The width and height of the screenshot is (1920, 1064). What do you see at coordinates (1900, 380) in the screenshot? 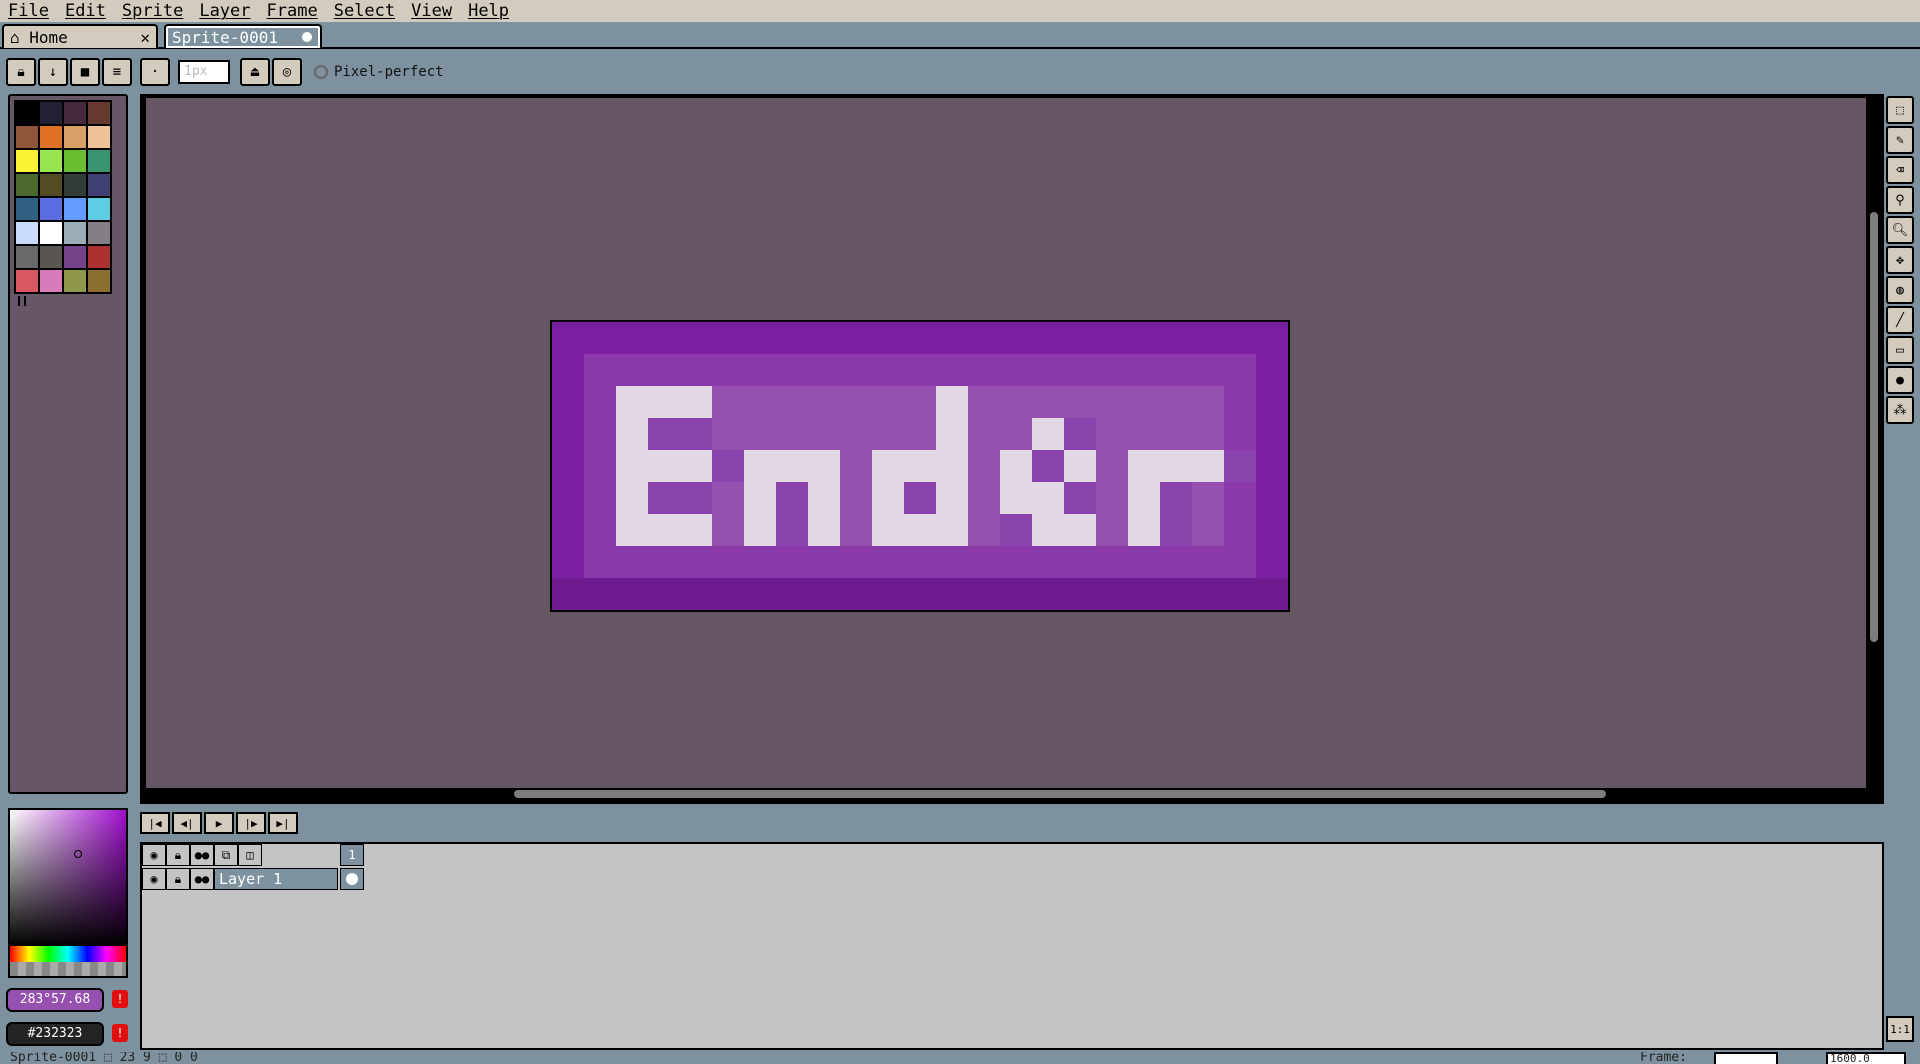
I see `ink-blob-icon: ●` at bounding box center [1900, 380].